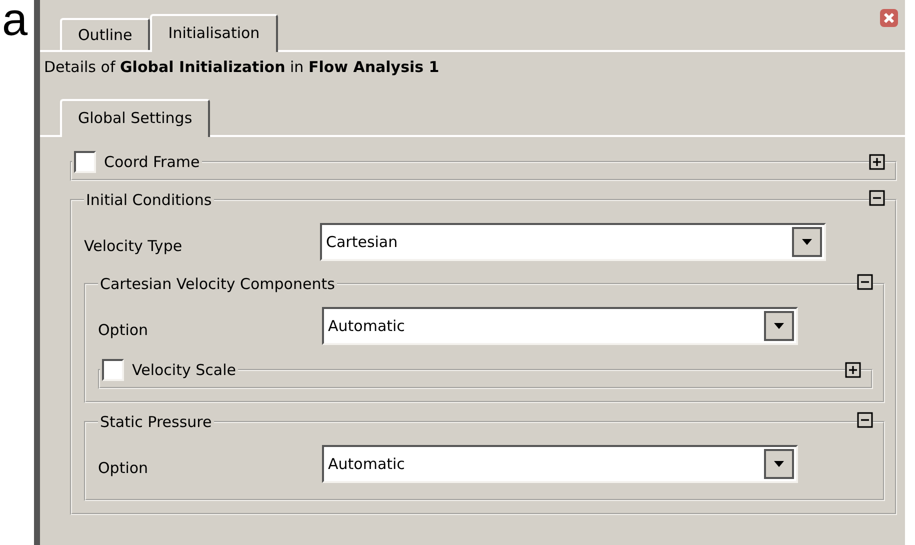  What do you see at coordinates (152, 162) in the screenshot?
I see `group-title: Coord Frame` at bounding box center [152, 162].